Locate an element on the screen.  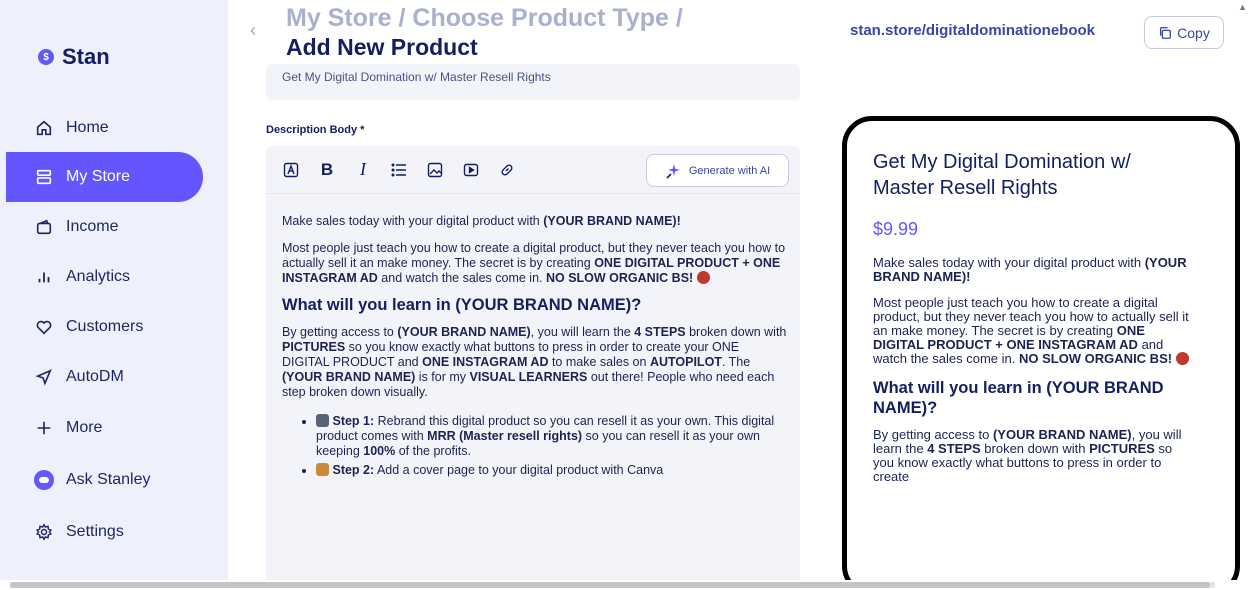
sidebar-item-ask-stanley: Ask Stanley is located at coordinates (104, 480).